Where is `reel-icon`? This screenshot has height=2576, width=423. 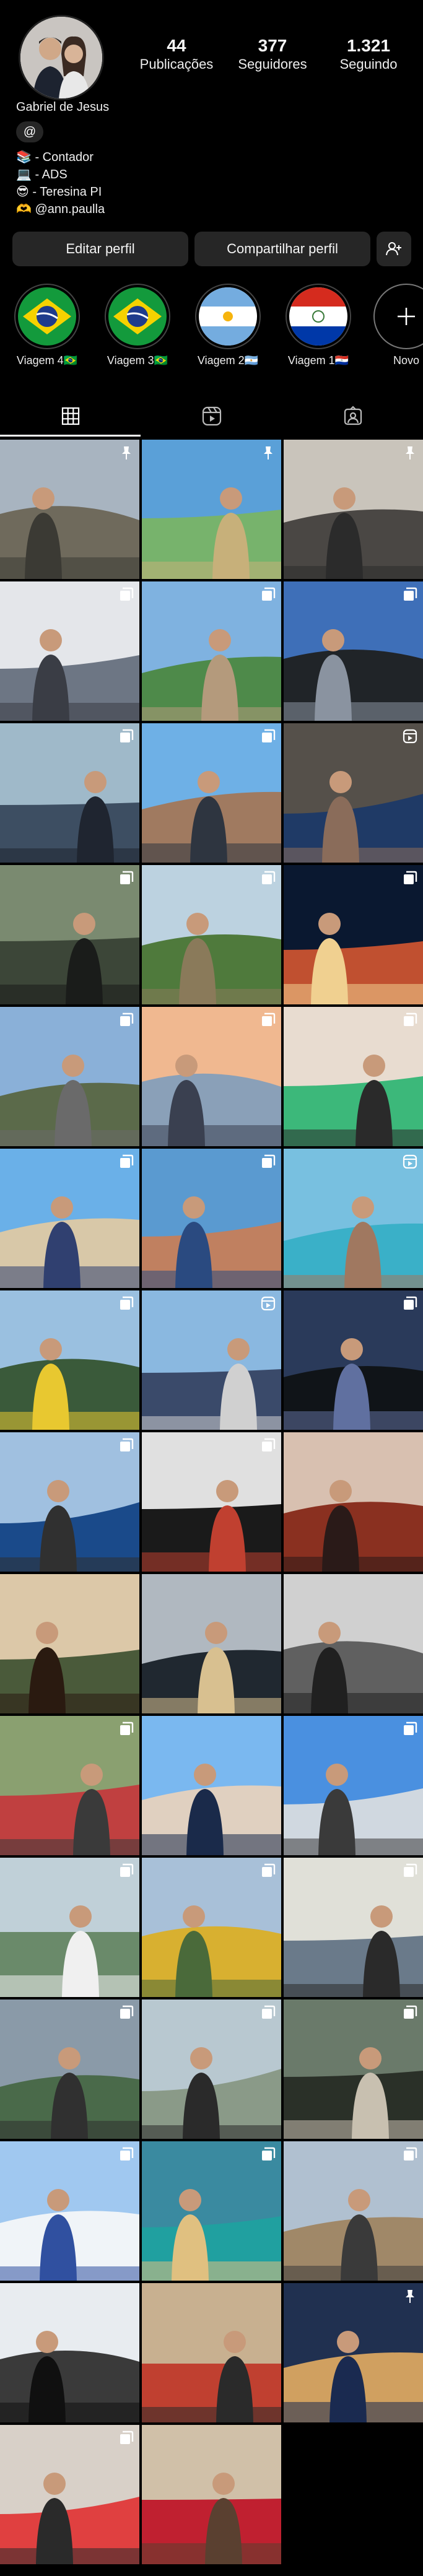
reel-icon is located at coordinates (268, 1303).